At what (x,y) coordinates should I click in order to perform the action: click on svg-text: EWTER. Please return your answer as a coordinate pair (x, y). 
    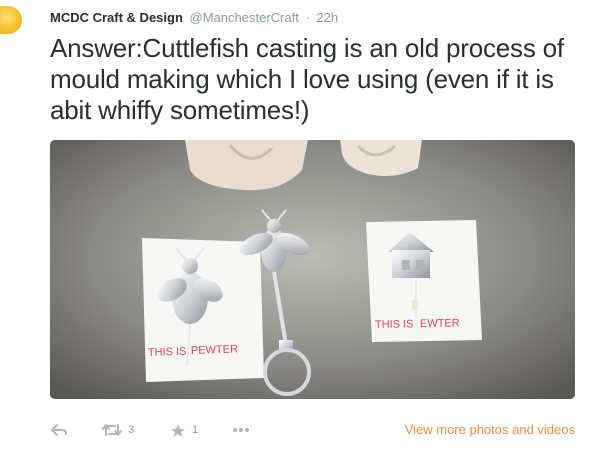
    Looking at the image, I should click on (440, 323).